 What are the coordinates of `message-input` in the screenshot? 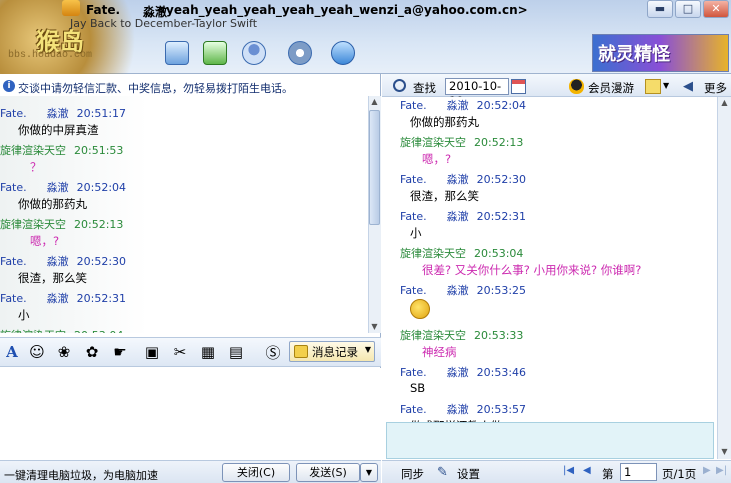 It's located at (190, 414).